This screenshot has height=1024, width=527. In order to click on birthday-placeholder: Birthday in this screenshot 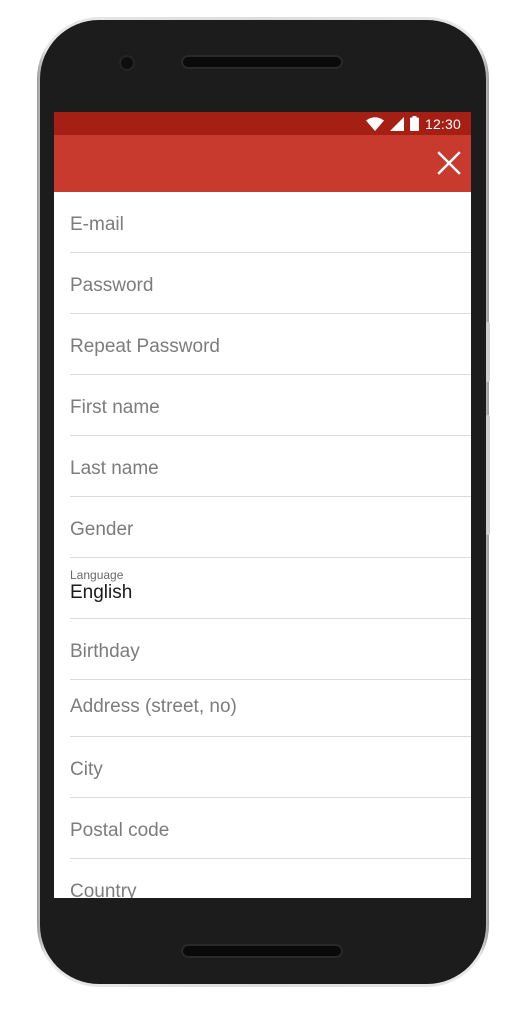, I will do `click(105, 651)`.